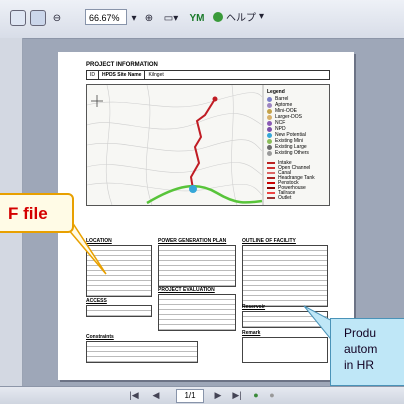 The width and height of the screenshot is (404, 404). I want to click on legend-mini-ooe-icon, so click(269, 111).